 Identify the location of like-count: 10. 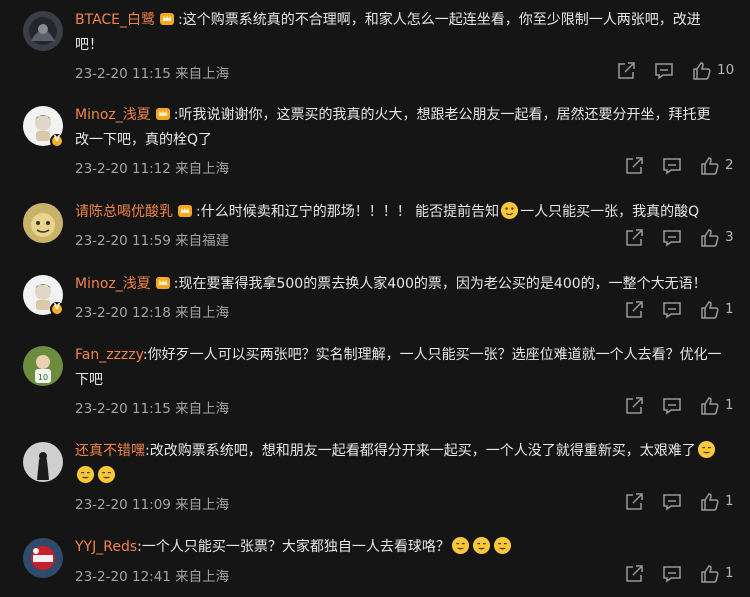
(726, 70).